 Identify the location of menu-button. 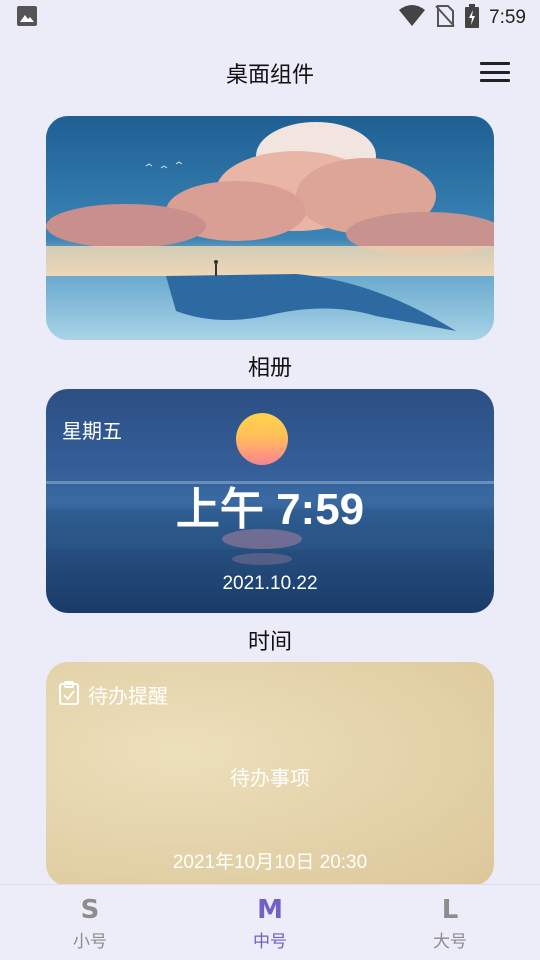
(495, 72).